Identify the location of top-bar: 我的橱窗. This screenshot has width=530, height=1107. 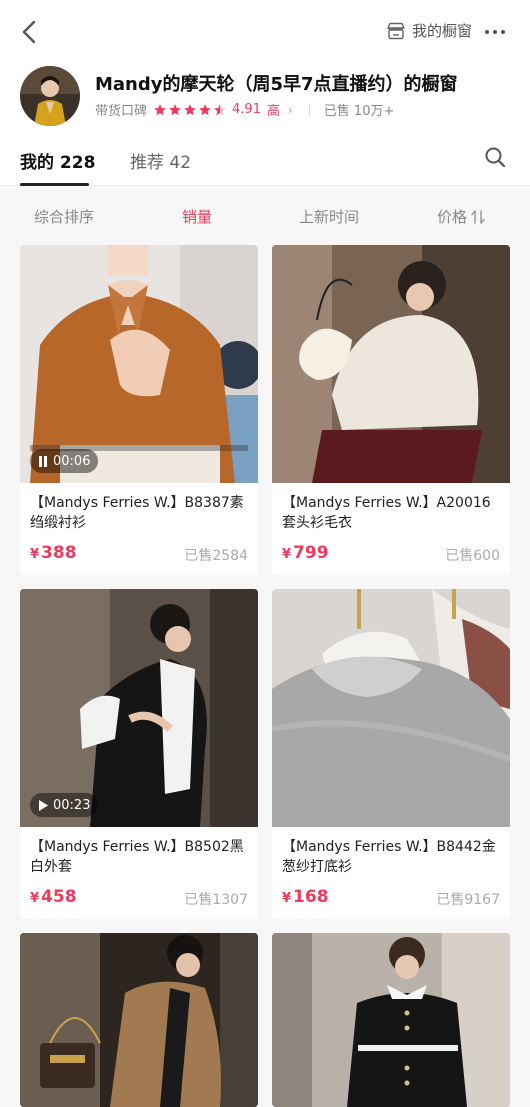
(265, 32).